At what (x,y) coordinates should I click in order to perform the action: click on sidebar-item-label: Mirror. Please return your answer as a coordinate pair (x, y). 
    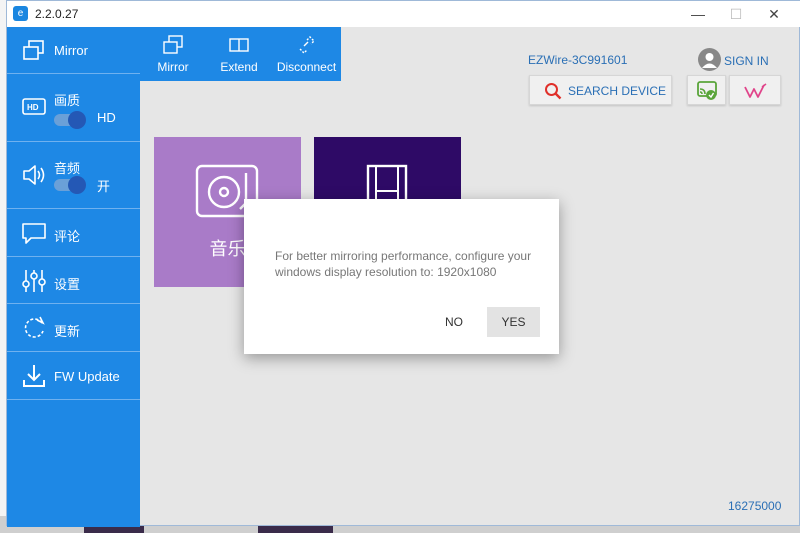
    Looking at the image, I should click on (71, 50).